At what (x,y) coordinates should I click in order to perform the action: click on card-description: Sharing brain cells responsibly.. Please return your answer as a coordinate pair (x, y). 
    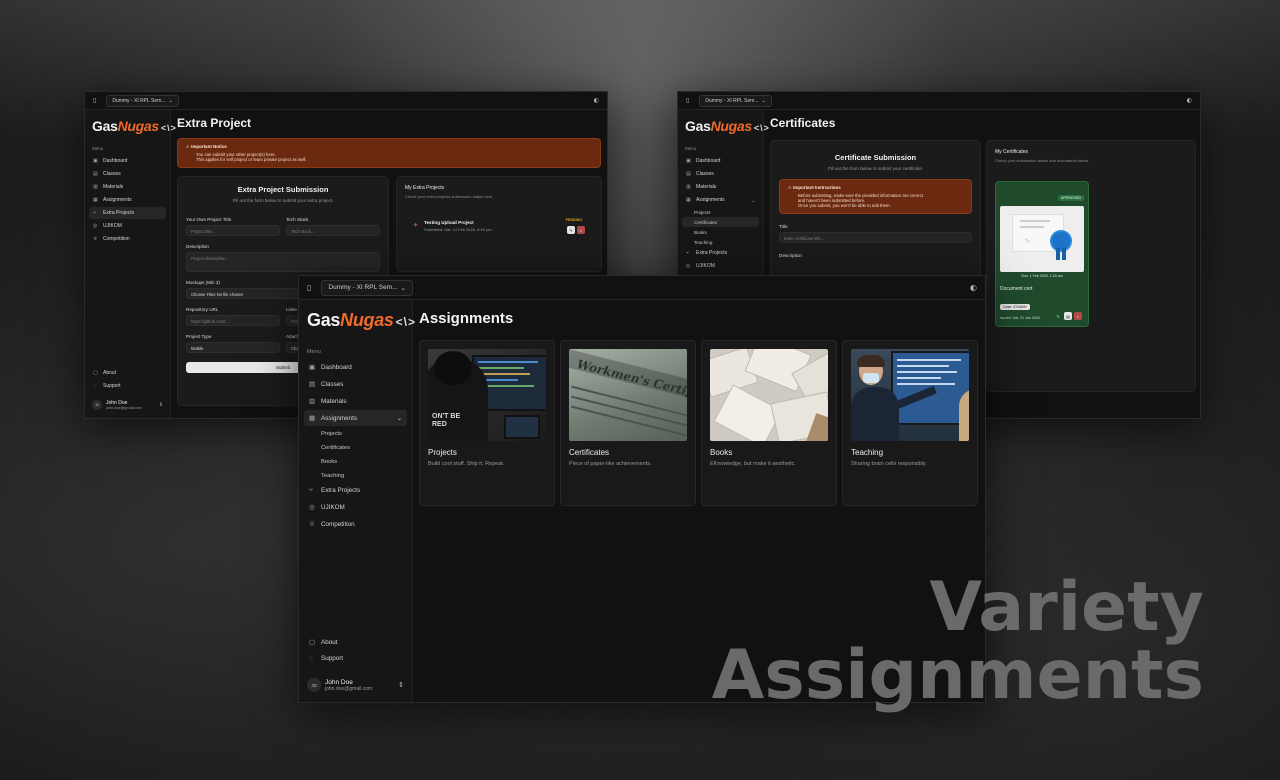
    Looking at the image, I should click on (889, 464).